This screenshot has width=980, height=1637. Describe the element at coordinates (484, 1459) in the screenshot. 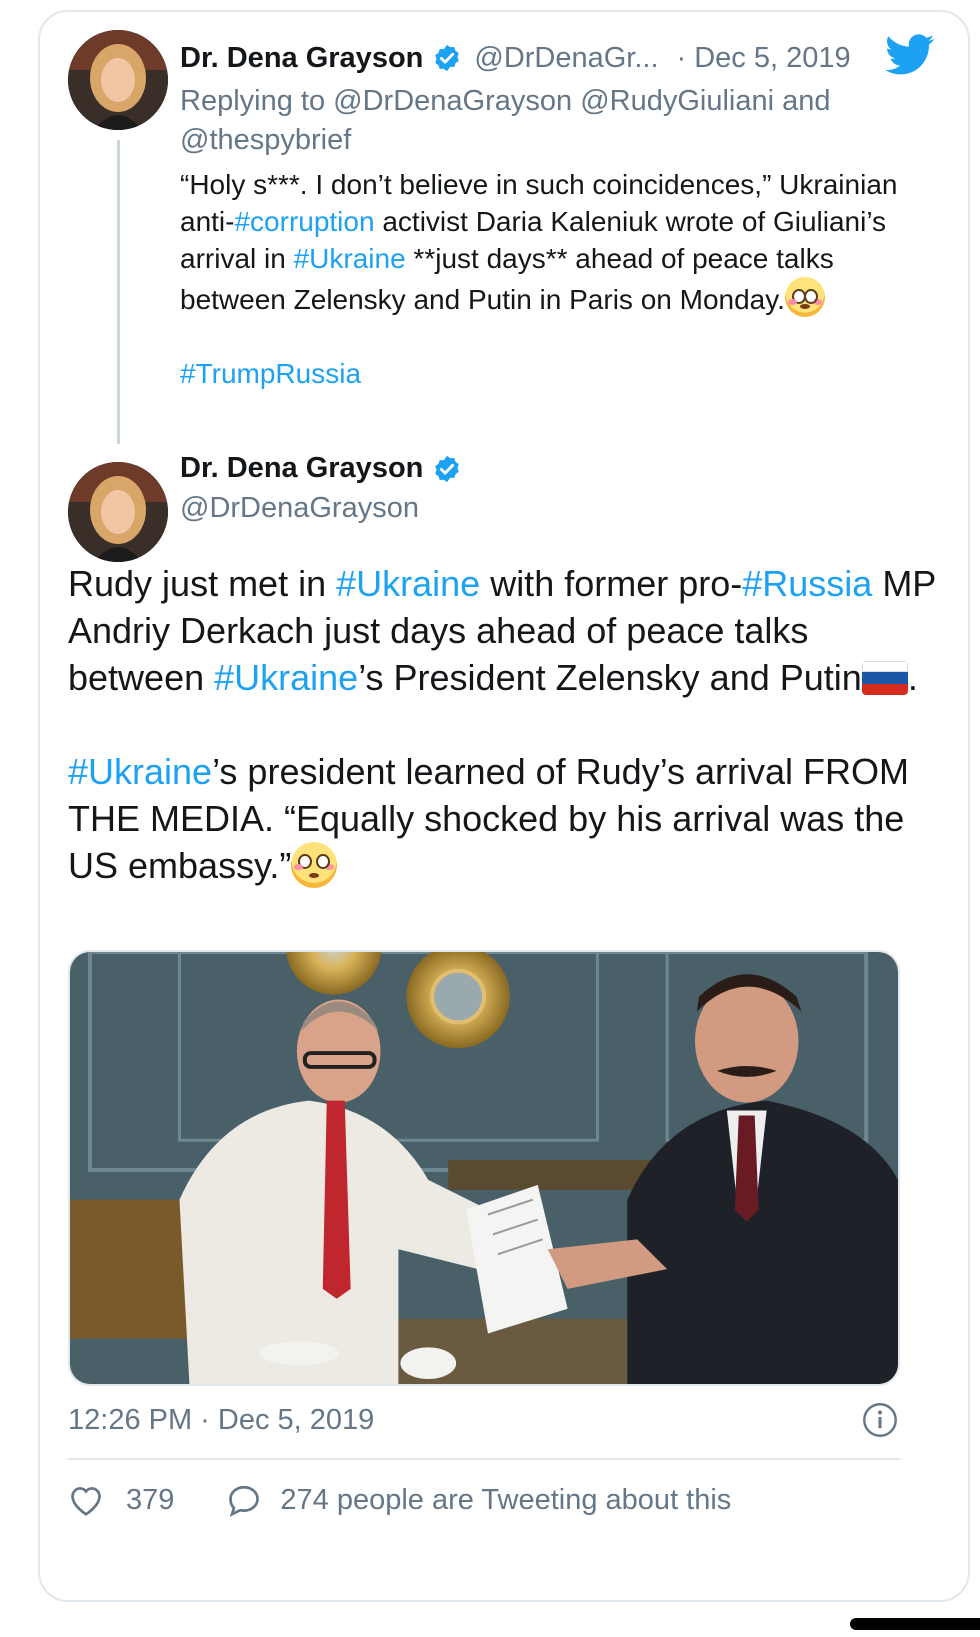

I see `divider` at that location.